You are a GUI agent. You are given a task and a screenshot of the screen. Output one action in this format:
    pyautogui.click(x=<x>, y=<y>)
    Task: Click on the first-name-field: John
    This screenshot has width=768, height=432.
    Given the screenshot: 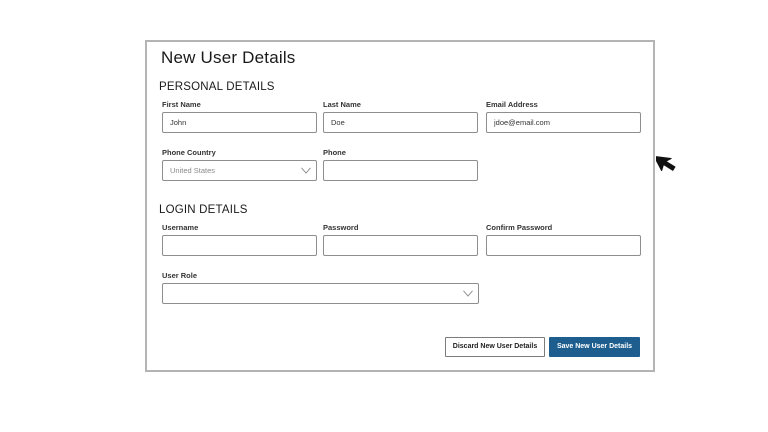 What is the action you would take?
    pyautogui.click(x=239, y=122)
    